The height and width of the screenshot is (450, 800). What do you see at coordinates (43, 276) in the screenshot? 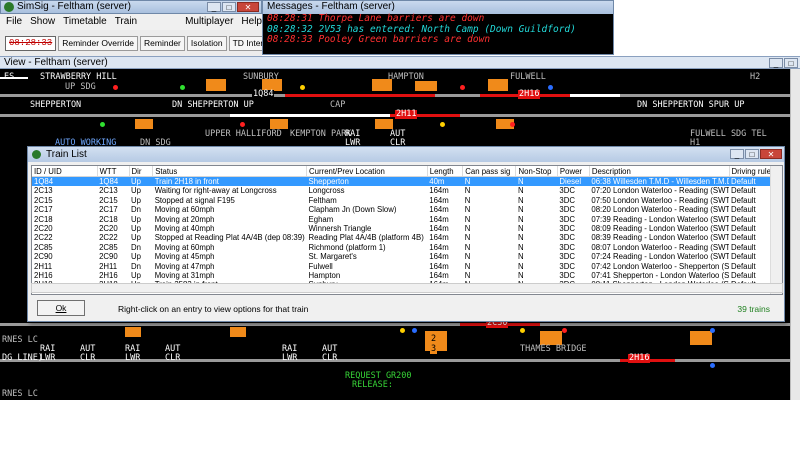
I see `table-cell: 2H16` at bounding box center [43, 276].